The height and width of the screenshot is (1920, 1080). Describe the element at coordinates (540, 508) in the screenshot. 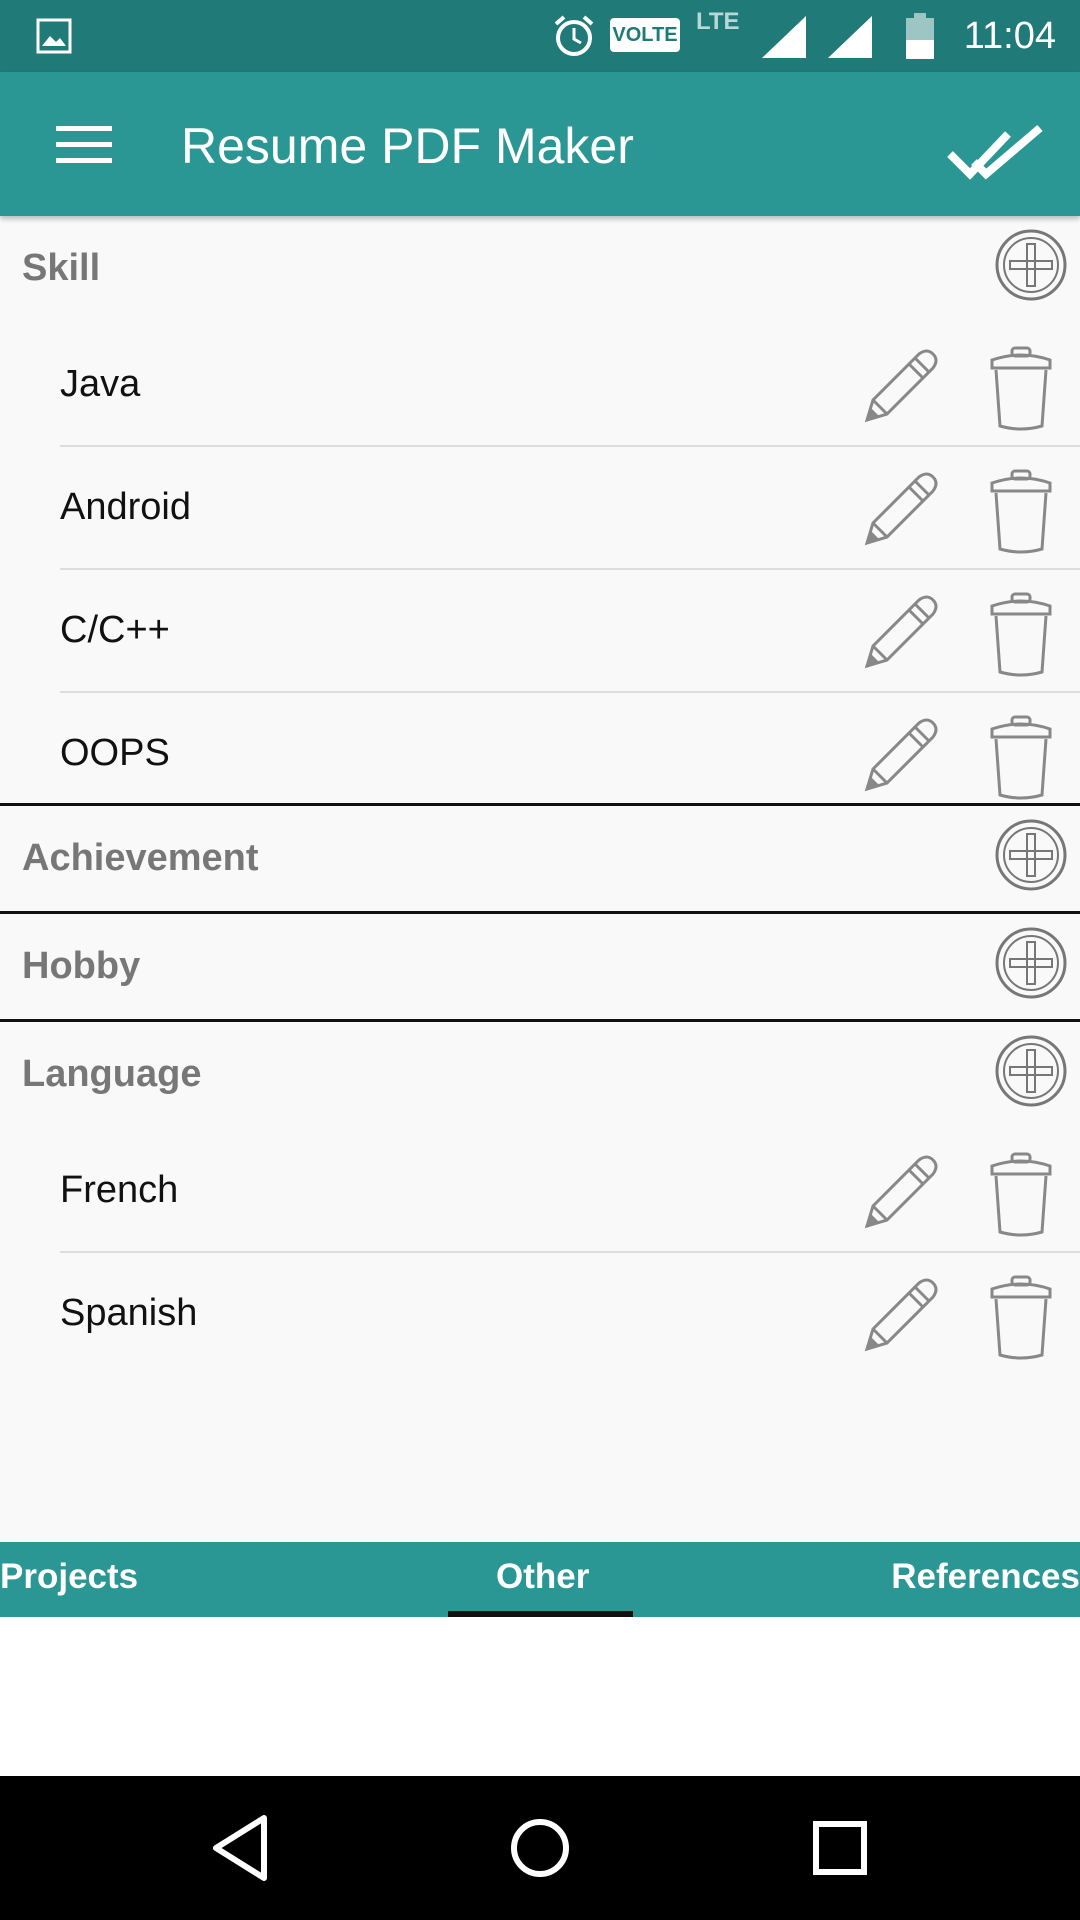

I see `list-item: Android` at that location.